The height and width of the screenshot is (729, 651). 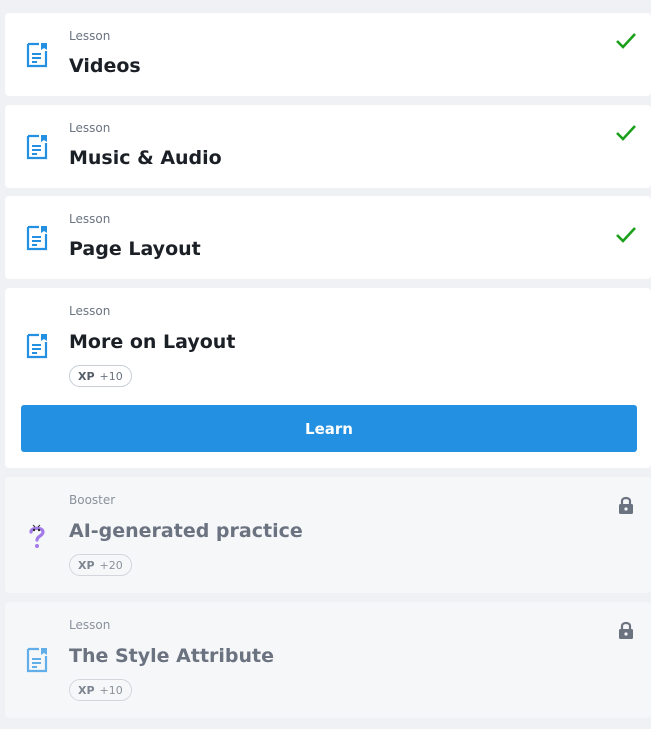 I want to click on lesson-card-videos: Lesson Videos, so click(x=328, y=54).